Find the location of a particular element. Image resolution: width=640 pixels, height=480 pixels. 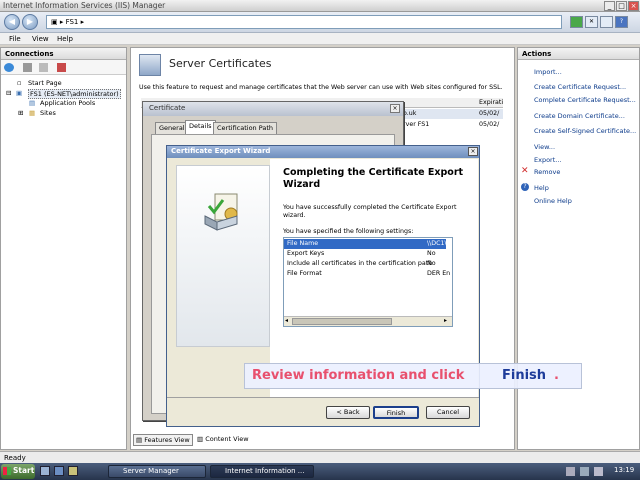

minimize-button: _ is located at coordinates (609, 6).